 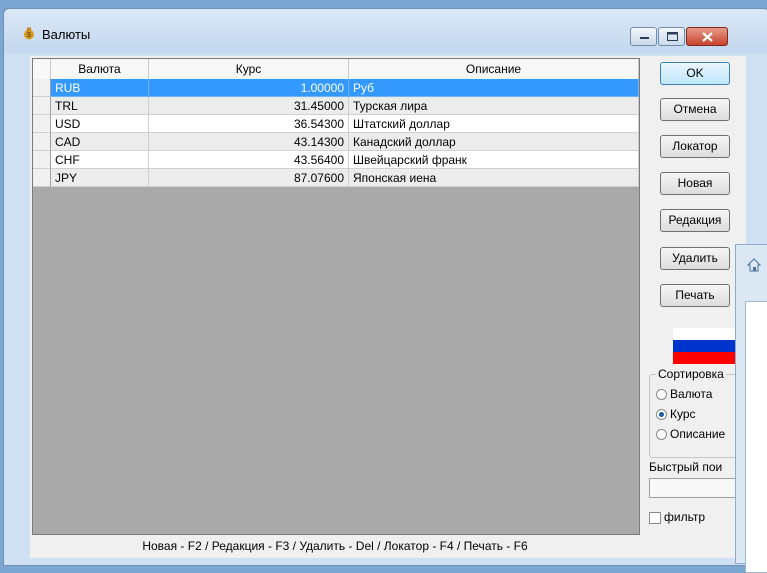 I want to click on background-window-content, so click(x=756, y=437).